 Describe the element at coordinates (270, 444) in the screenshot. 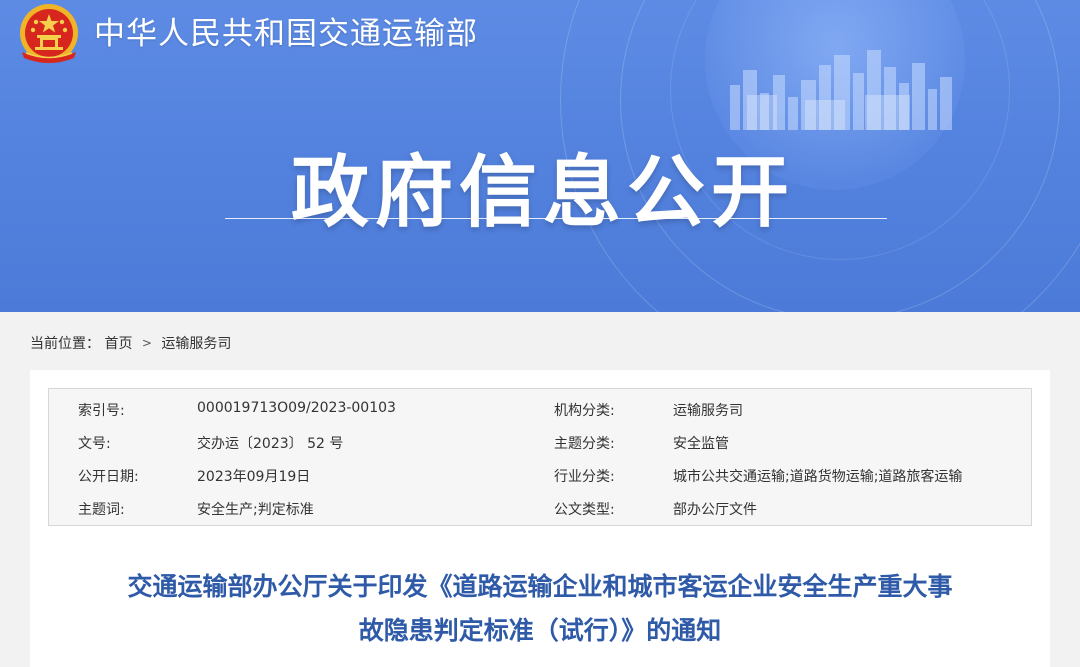

I see `meta-doc-no-value: 交办运〔2023〕 52 号` at that location.